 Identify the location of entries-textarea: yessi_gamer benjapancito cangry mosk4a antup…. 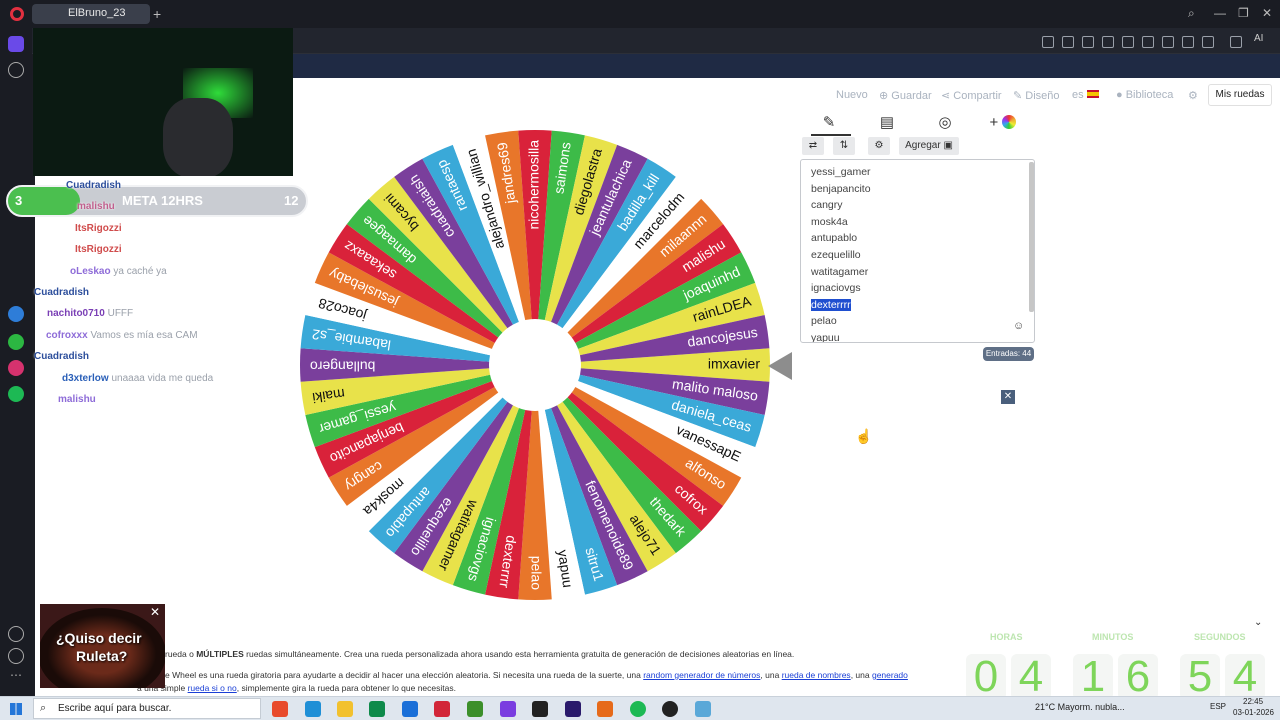
(917, 251).